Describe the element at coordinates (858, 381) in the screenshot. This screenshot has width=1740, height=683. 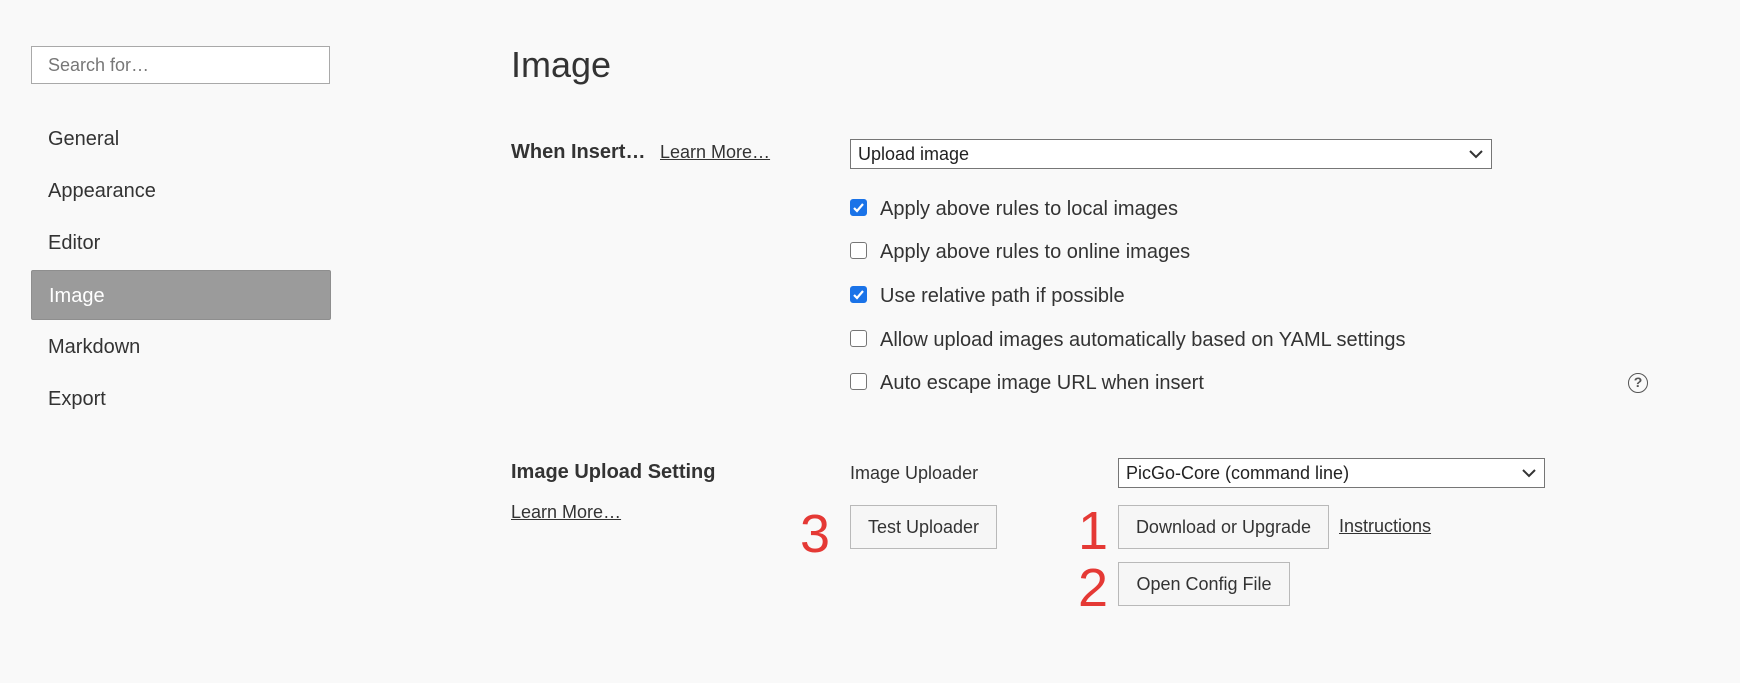
I see `checkbox-auto-escape` at that location.